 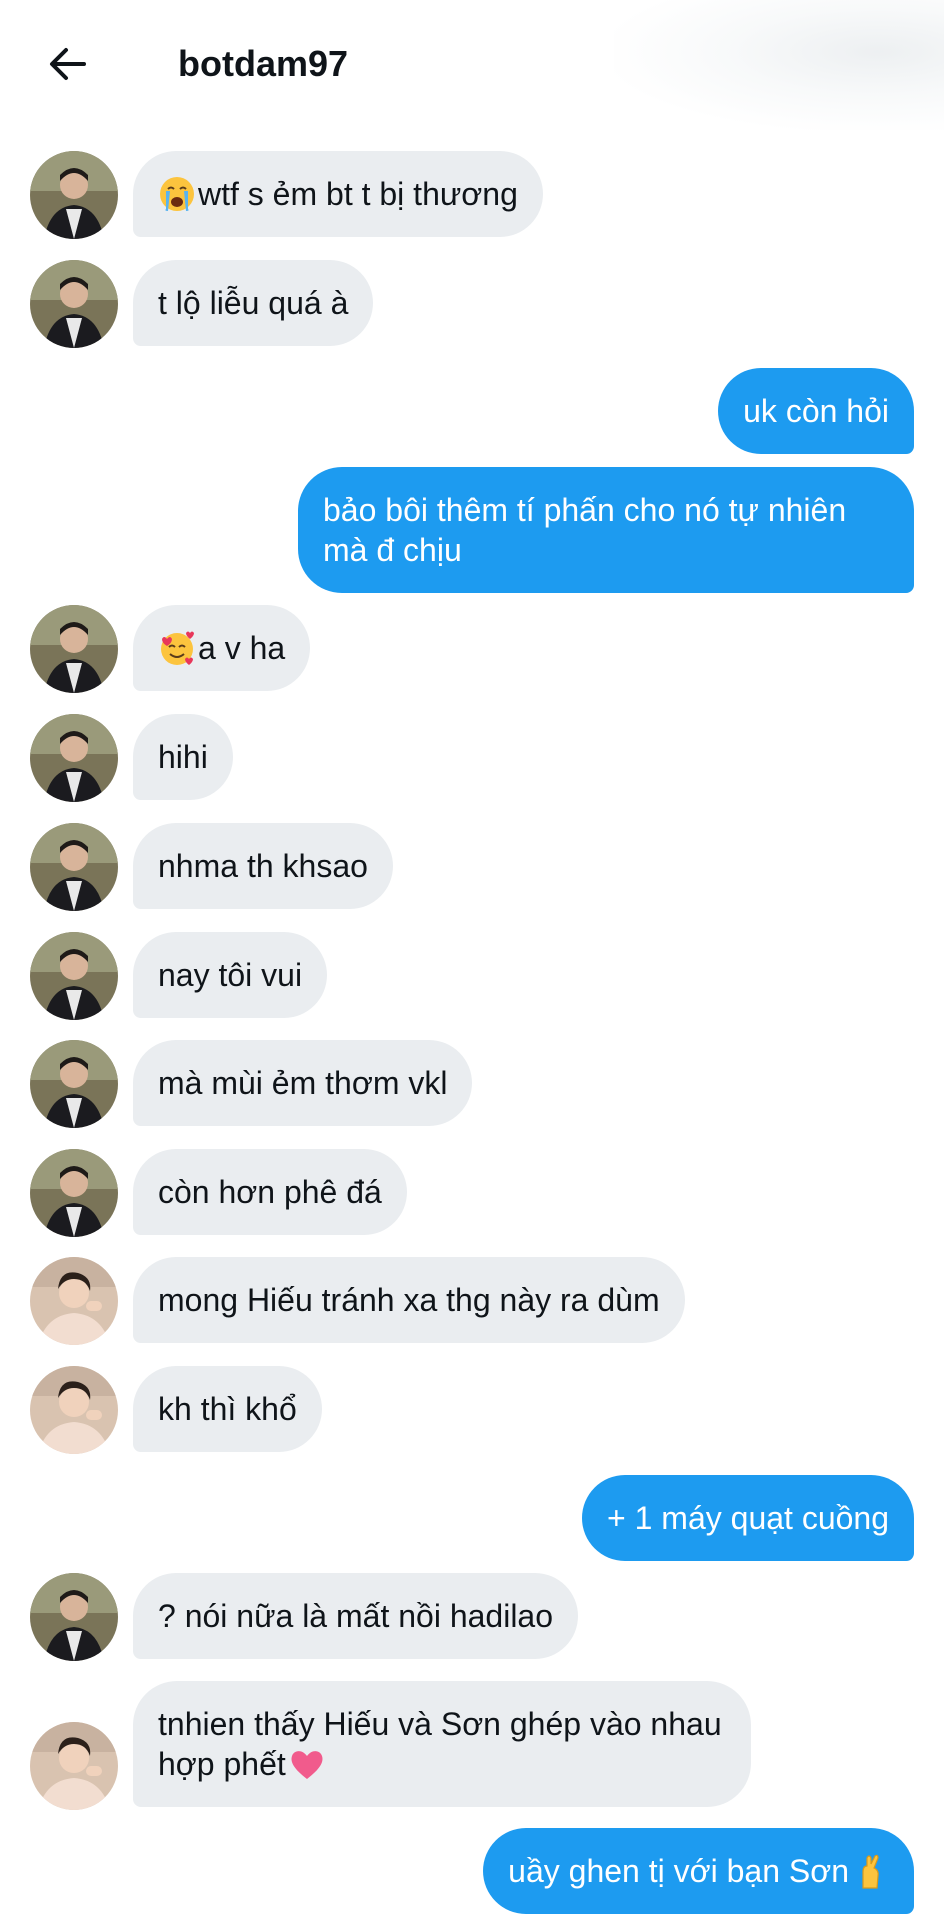 I want to click on message-text: uầy ghen tị với bạn Sơn, so click(x=678, y=1871).